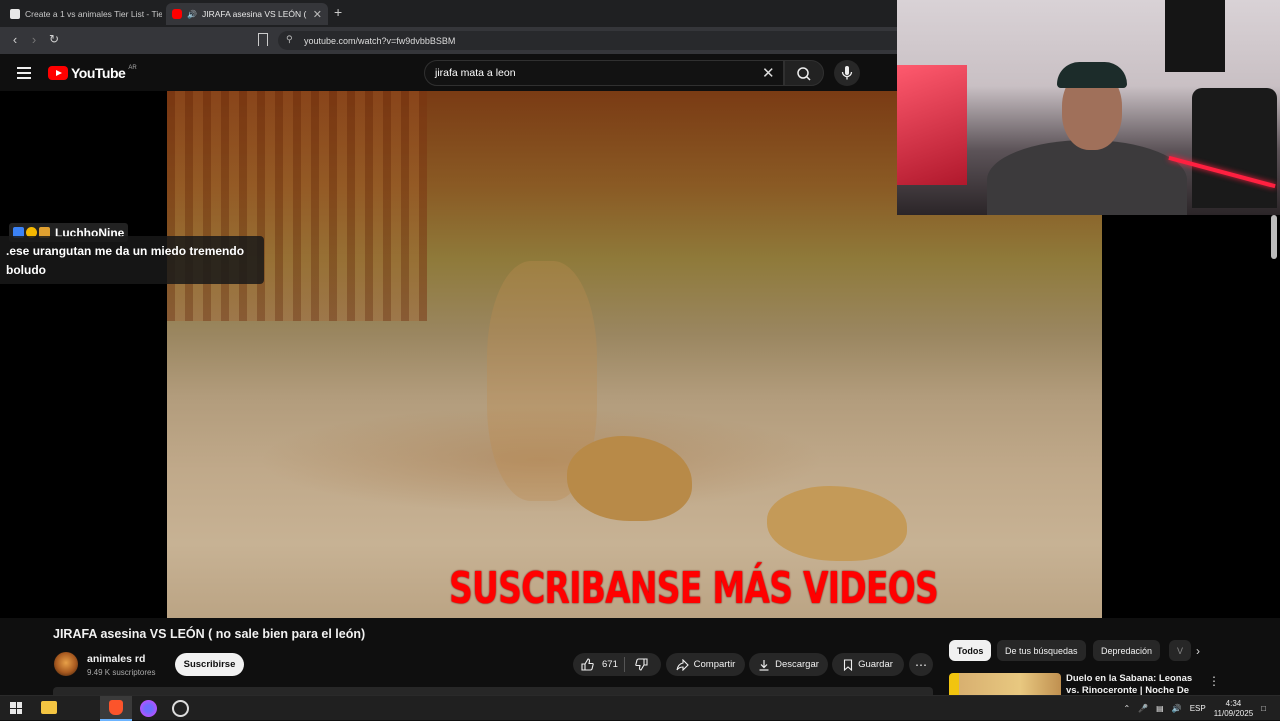 The width and height of the screenshot is (1280, 721). What do you see at coordinates (49, 707) in the screenshot?
I see `file-explorer-icon` at bounding box center [49, 707].